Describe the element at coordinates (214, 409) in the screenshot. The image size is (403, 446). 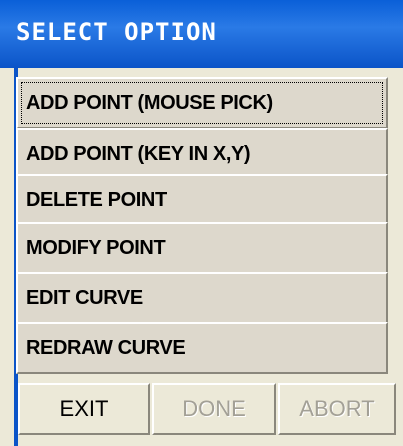
I see `done-button: DONE` at that location.